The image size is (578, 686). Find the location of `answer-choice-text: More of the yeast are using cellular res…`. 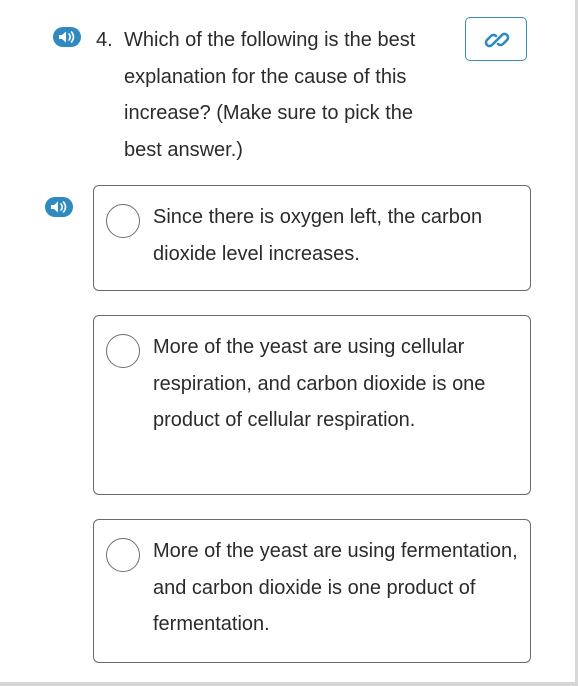

answer-choice-text: More of the yeast are using cellular res… is located at coordinates (319, 383).